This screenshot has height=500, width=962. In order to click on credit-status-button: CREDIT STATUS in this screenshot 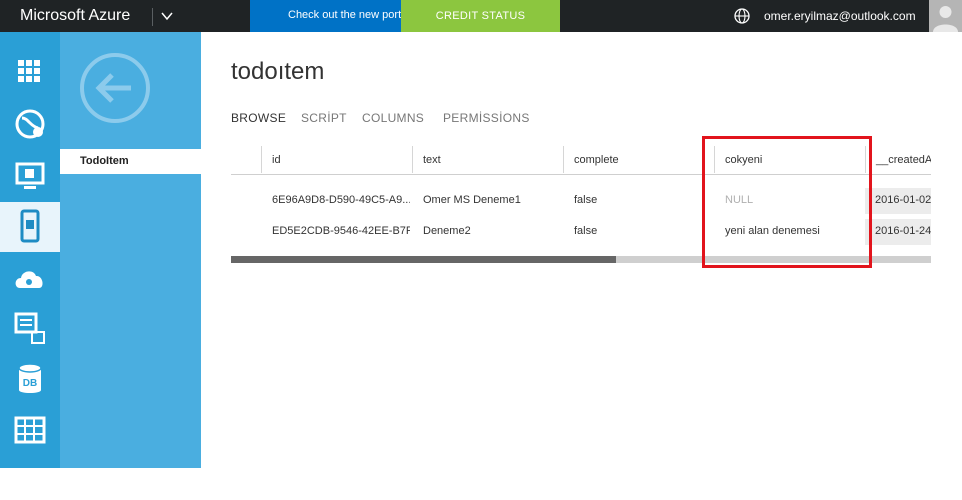, I will do `click(480, 16)`.